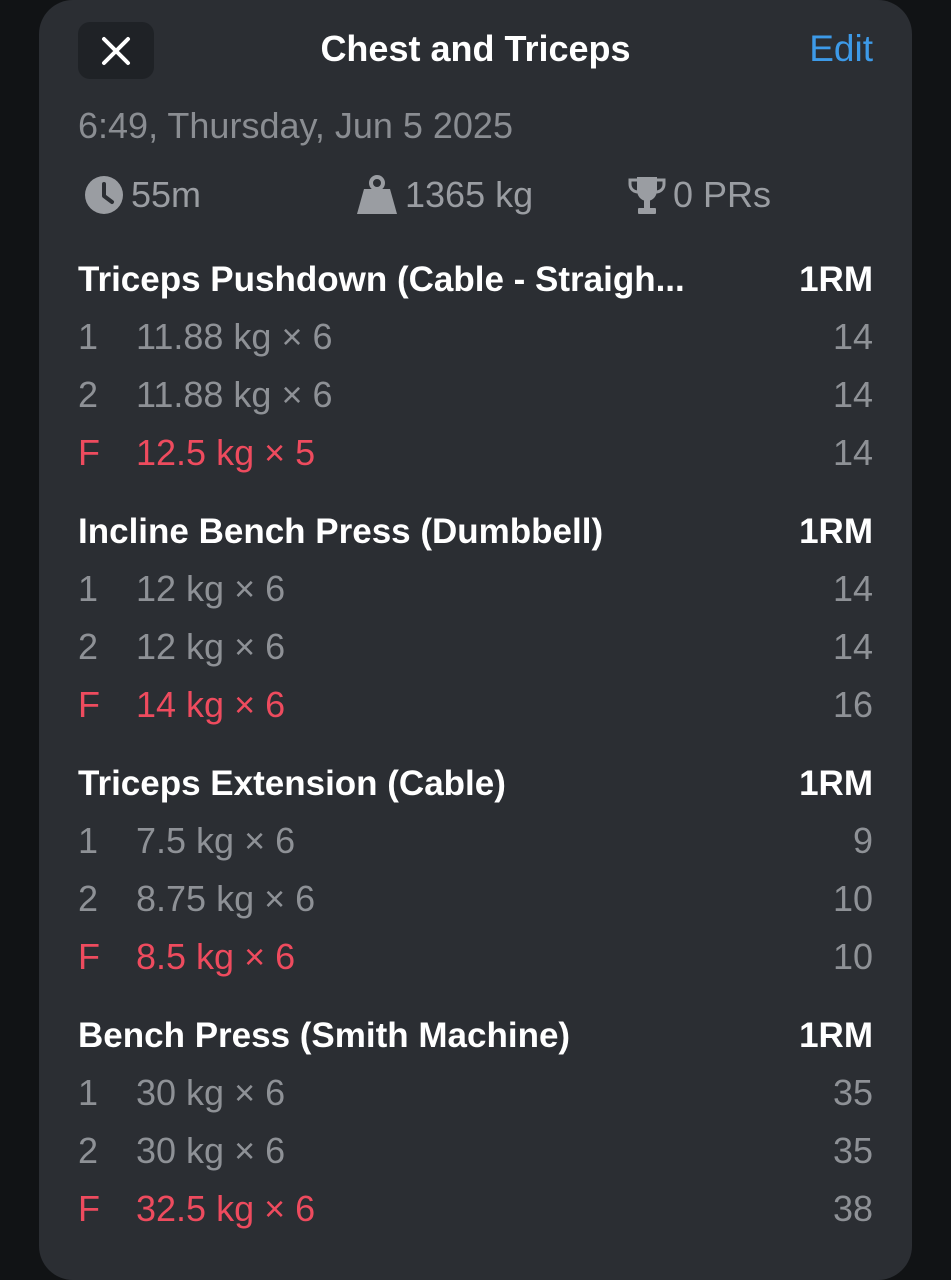  I want to click on set-row: 1 12 kg × 6 14, so click(475, 589).